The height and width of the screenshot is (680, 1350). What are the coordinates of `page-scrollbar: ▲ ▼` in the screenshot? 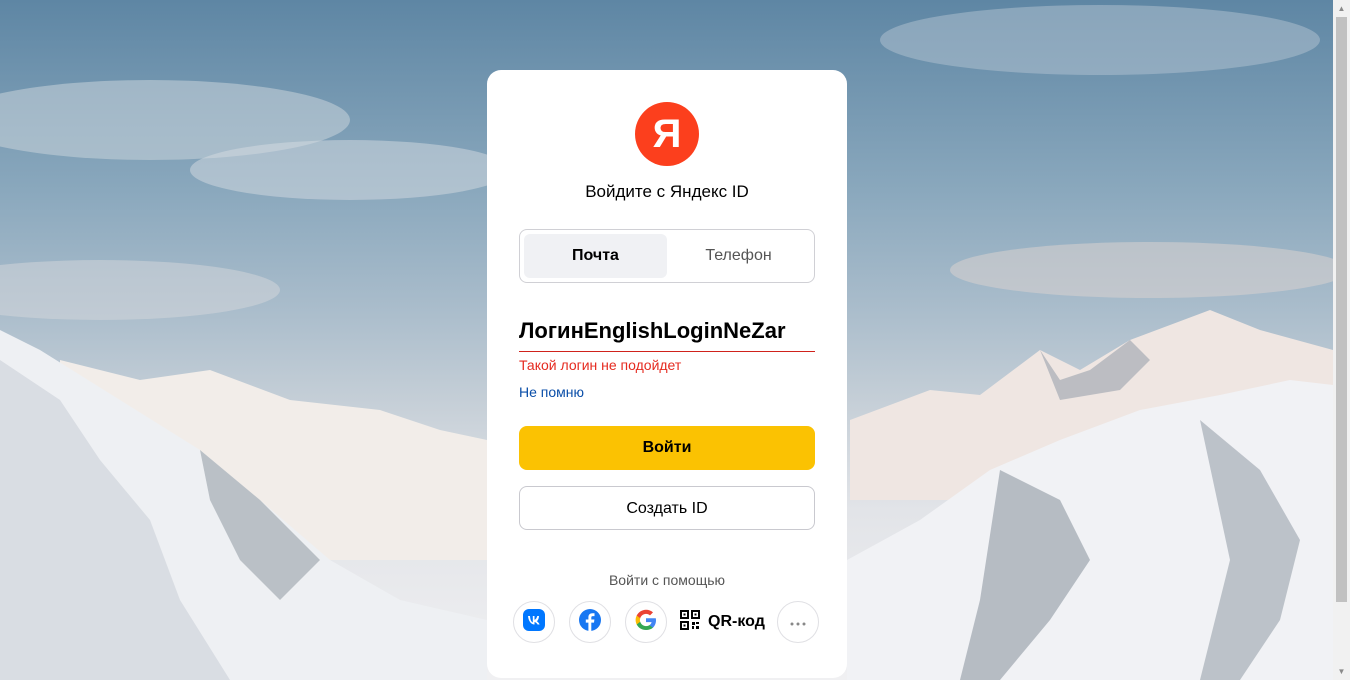 It's located at (1341, 340).